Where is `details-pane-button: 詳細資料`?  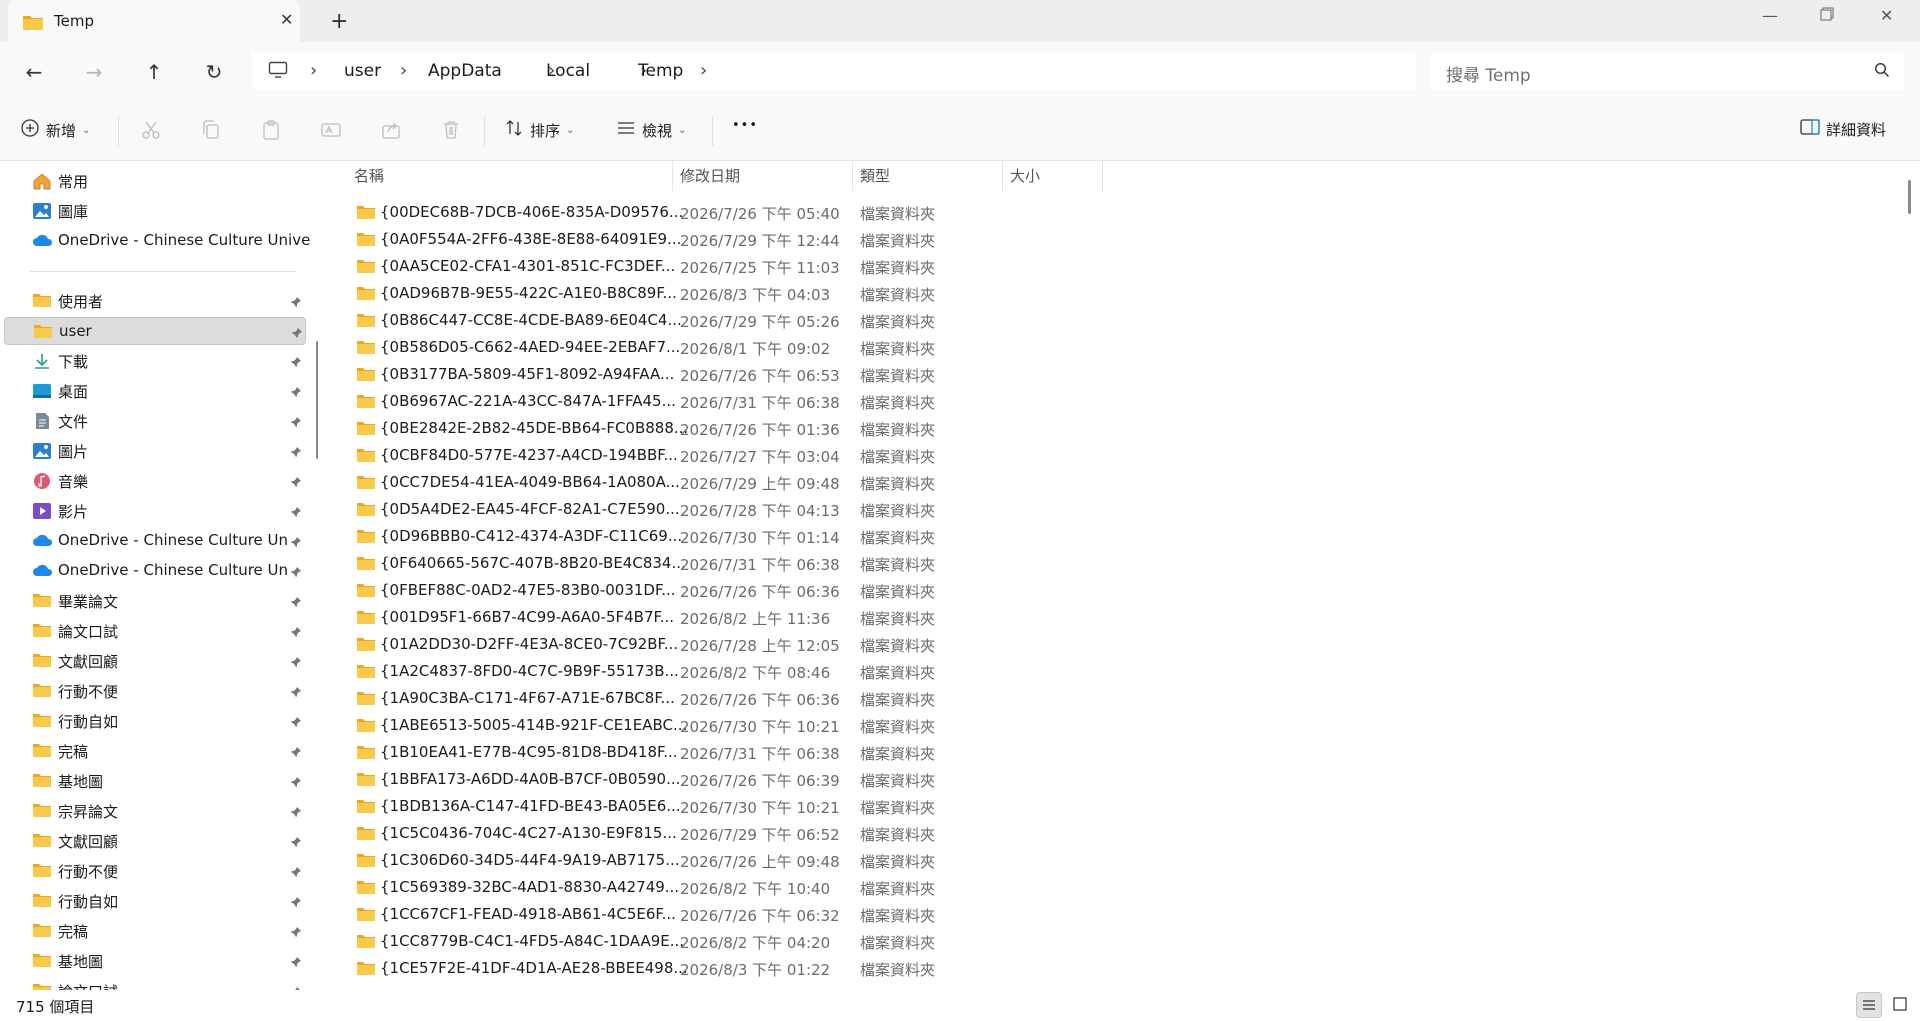
details-pane-button: 詳細資料 is located at coordinates (1843, 129).